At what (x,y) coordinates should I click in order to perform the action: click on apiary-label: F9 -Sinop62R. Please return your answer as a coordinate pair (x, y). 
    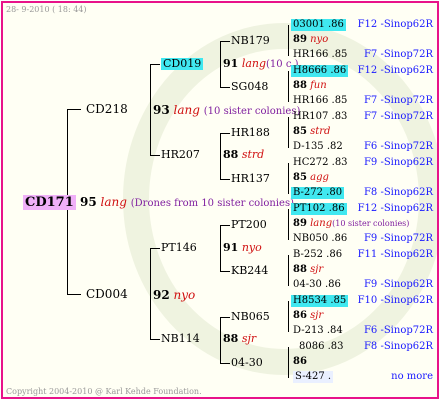
    Looking at the image, I should click on (398, 284).